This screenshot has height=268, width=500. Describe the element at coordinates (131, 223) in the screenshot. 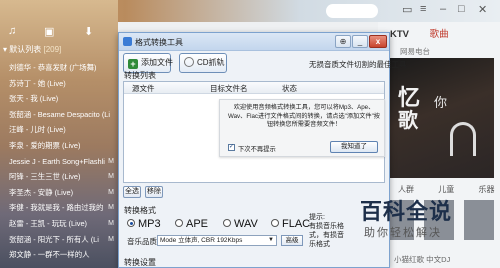

I see `radio-mp3` at that location.